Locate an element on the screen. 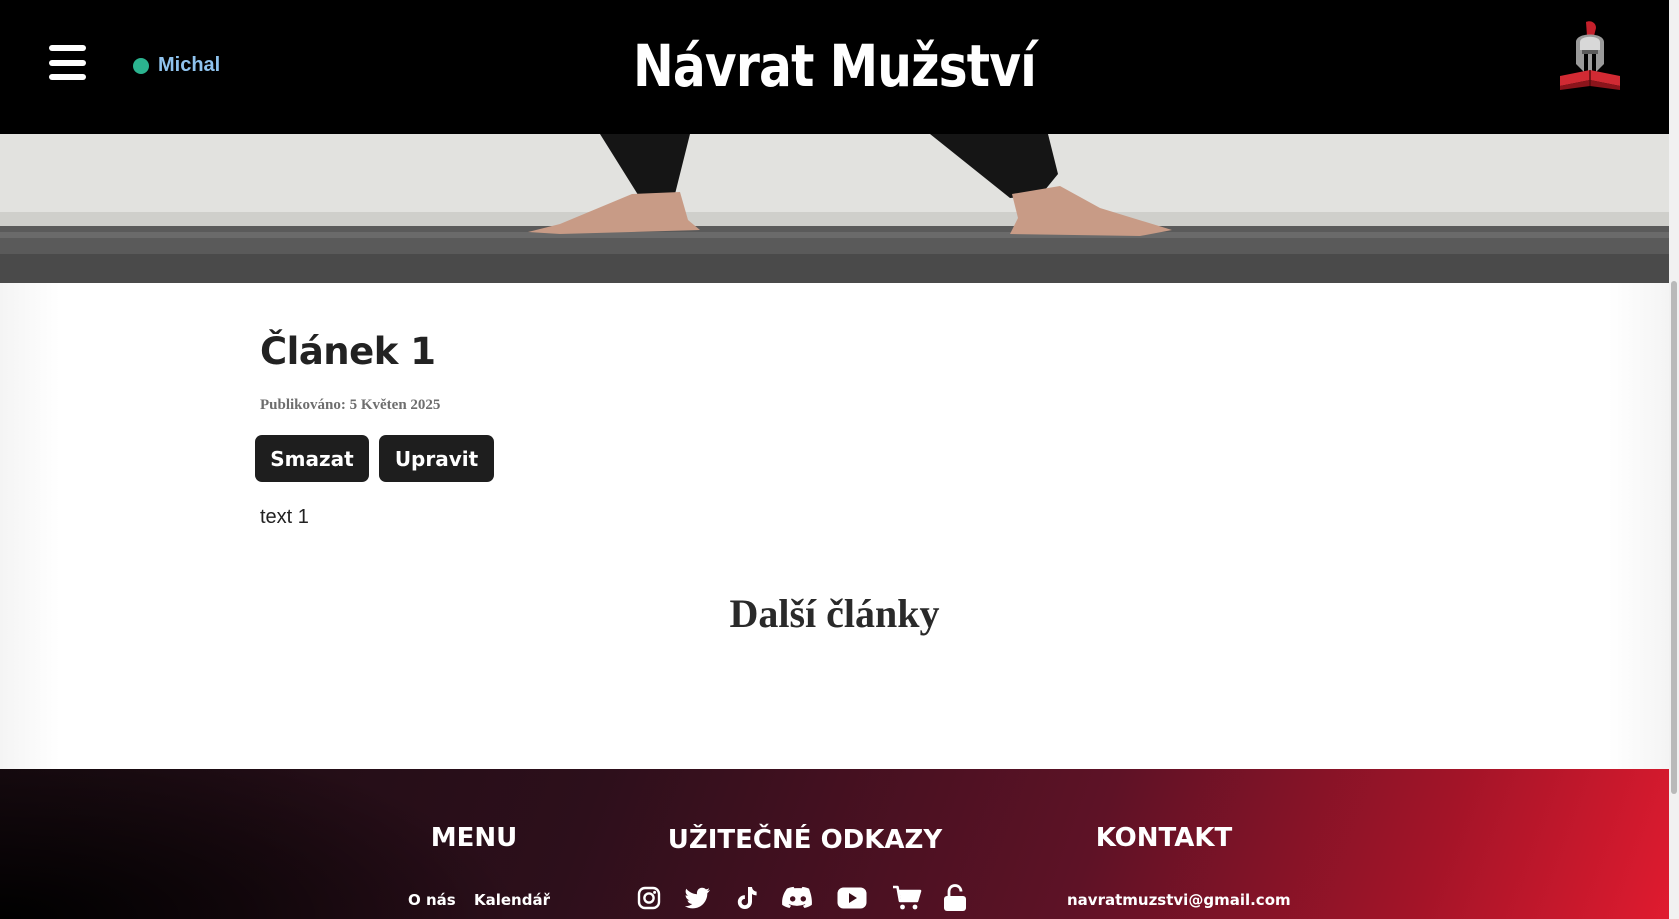 The width and height of the screenshot is (1679, 919). article-title: Článek 1 is located at coordinates (348, 351).